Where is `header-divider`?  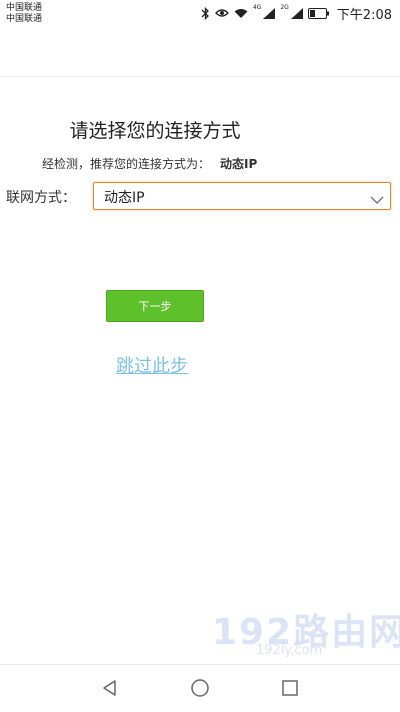
header-divider is located at coordinates (200, 76).